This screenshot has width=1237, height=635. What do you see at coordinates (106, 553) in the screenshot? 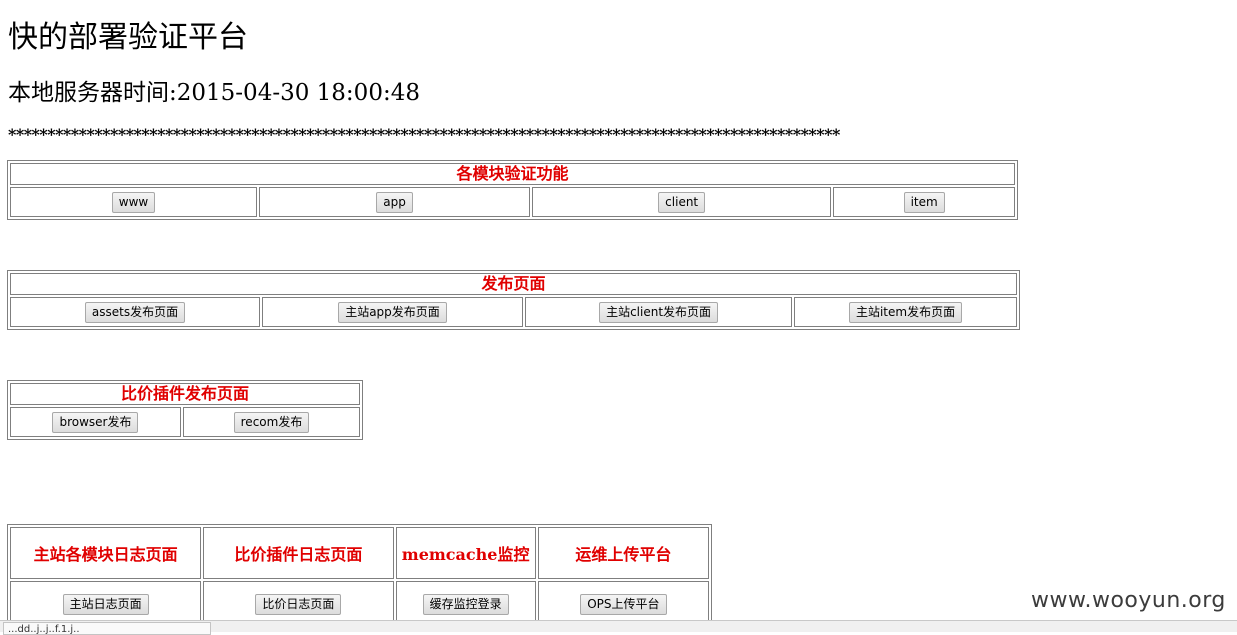
I see `main-logs-header: 主站各模块日志页面` at bounding box center [106, 553].